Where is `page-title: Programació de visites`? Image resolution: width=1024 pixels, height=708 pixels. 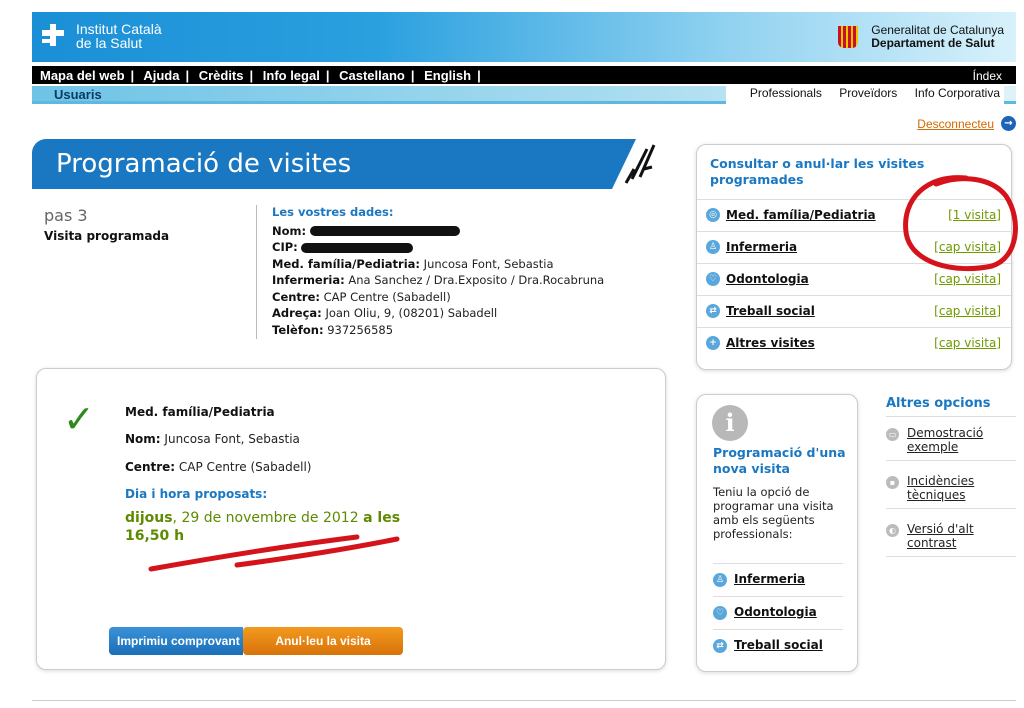
page-title: Programació de visites is located at coordinates (204, 164).